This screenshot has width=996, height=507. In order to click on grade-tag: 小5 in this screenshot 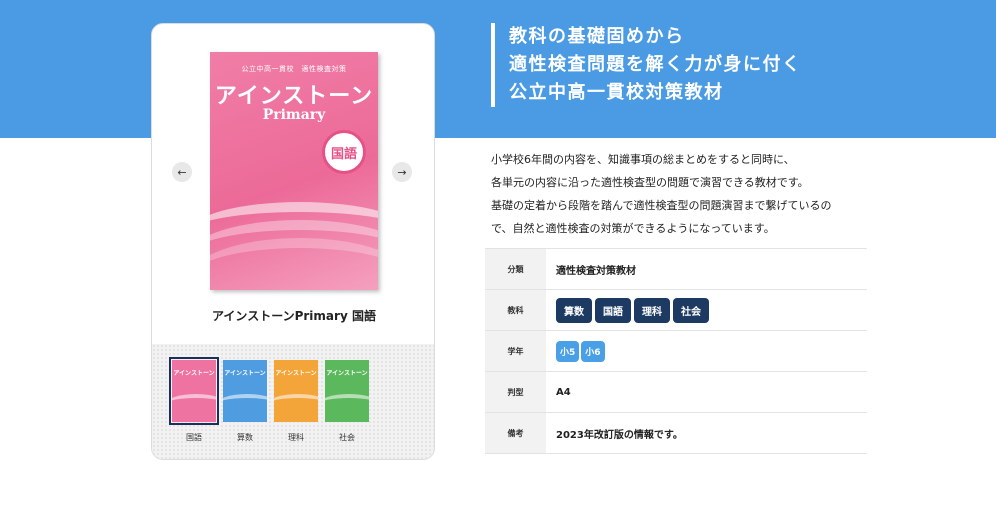, I will do `click(568, 351)`.